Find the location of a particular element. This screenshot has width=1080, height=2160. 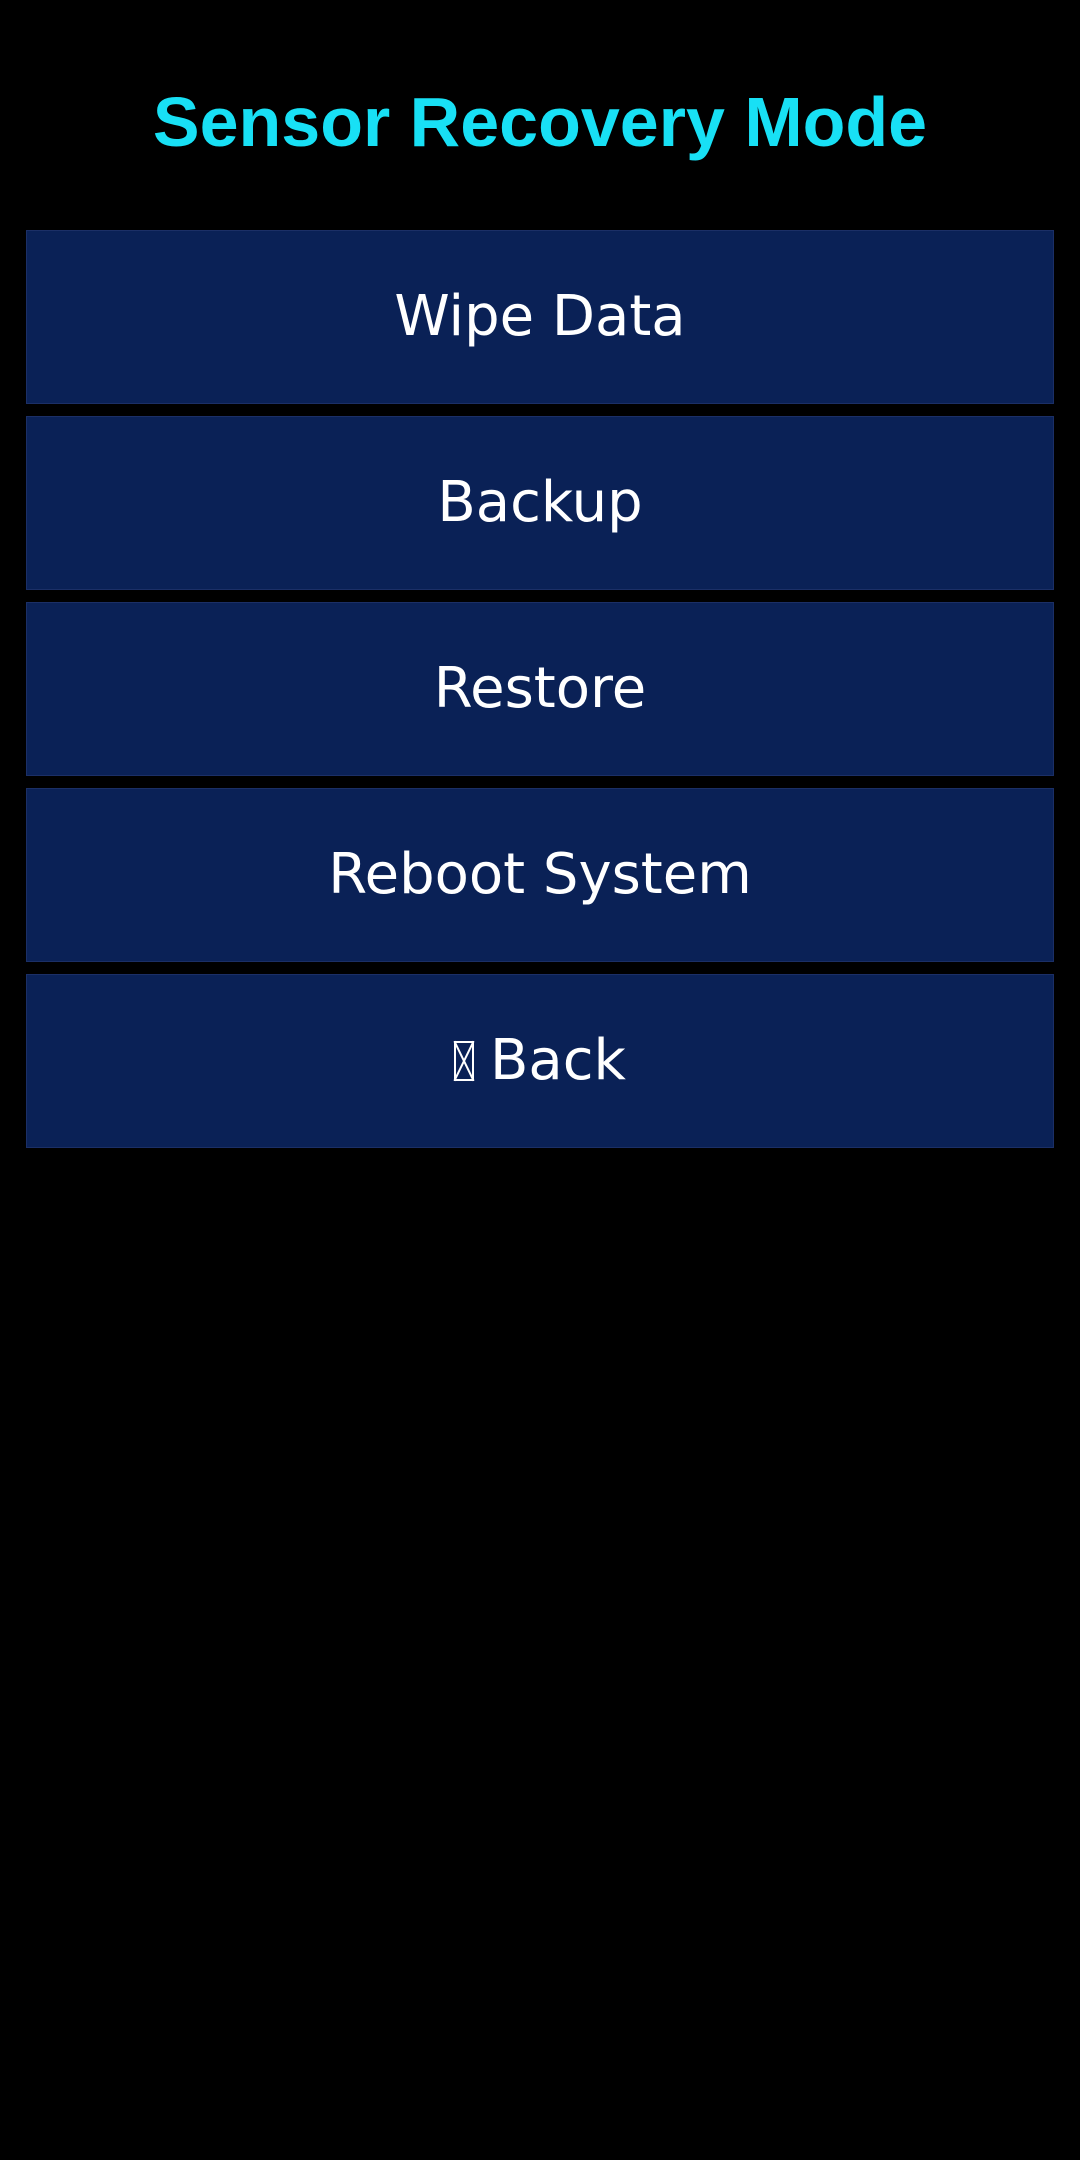

wipe-data-label: Wipe Data is located at coordinates (540, 316).